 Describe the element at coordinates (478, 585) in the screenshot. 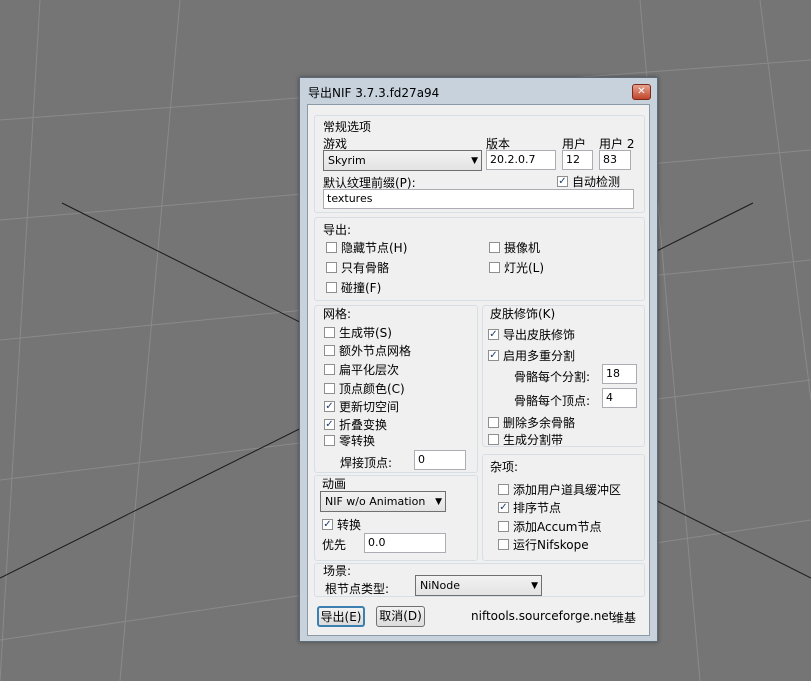

I see `root-node-type-select: NiNode ▼` at that location.